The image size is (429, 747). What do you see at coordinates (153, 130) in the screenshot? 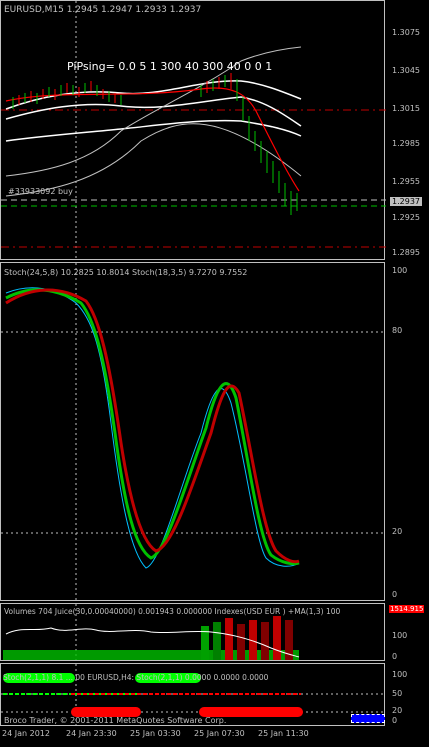
I see `envelope-lower-line` at bounding box center [153, 130].